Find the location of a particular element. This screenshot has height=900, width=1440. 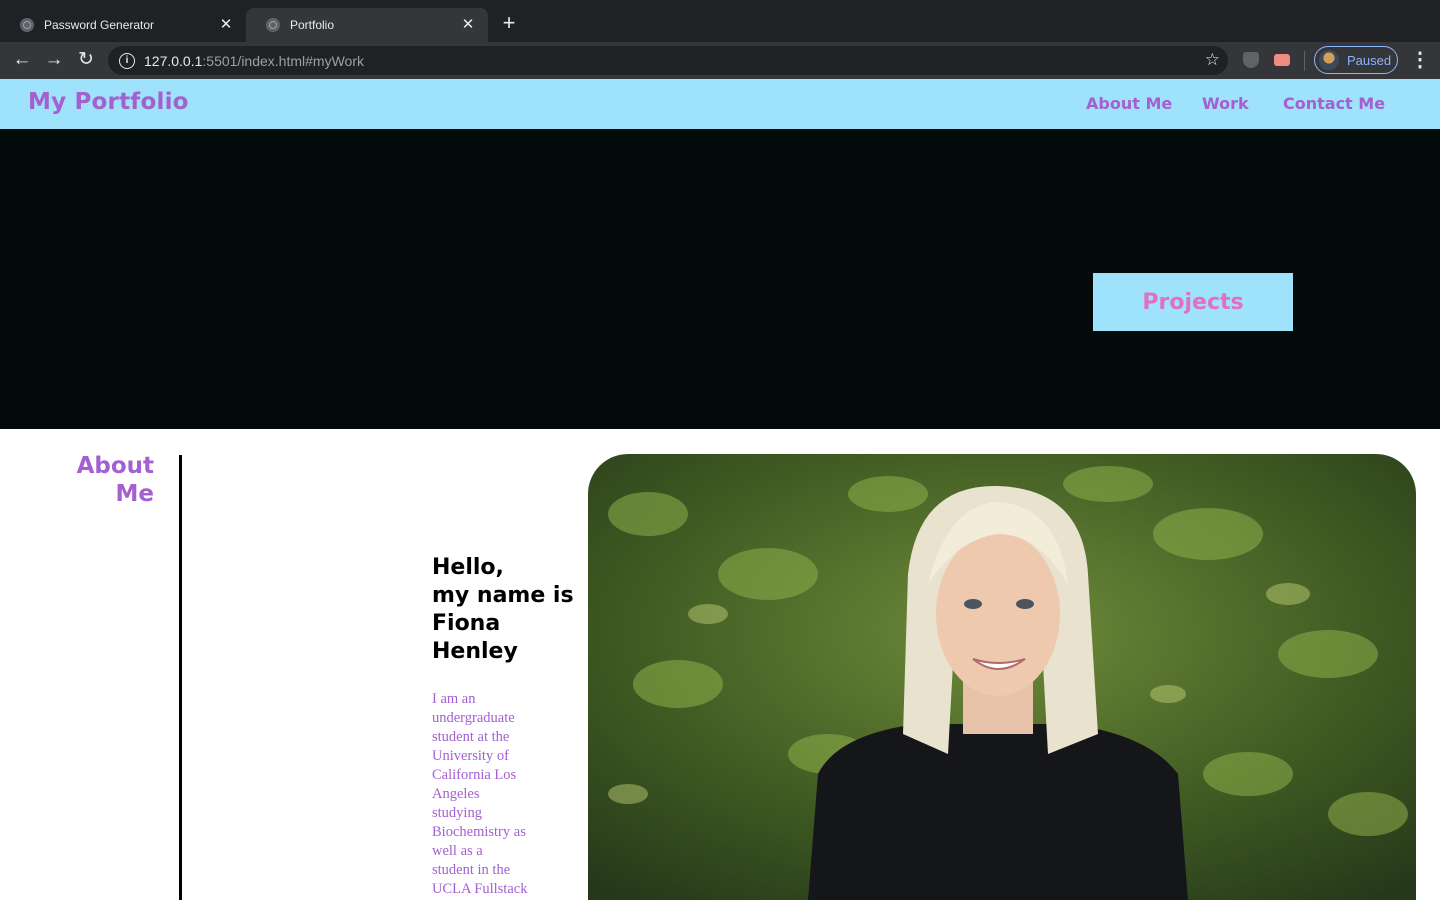

url-text: 127.0.0.1:5501/index.html#myWork is located at coordinates (254, 61).